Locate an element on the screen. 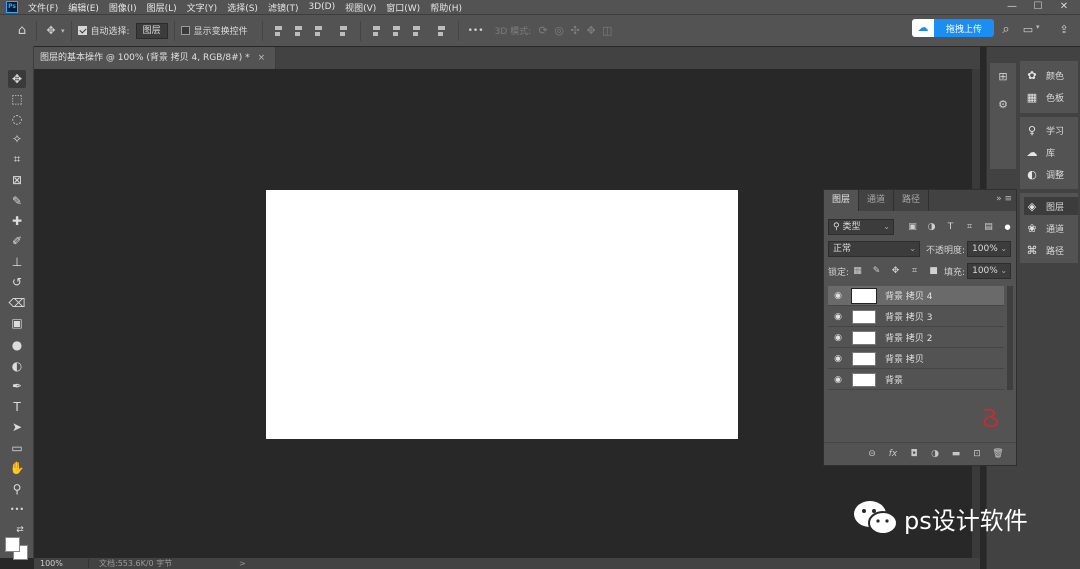 This screenshot has width=1080, height=569. menu-type: 文字(Y) is located at coordinates (202, 7).